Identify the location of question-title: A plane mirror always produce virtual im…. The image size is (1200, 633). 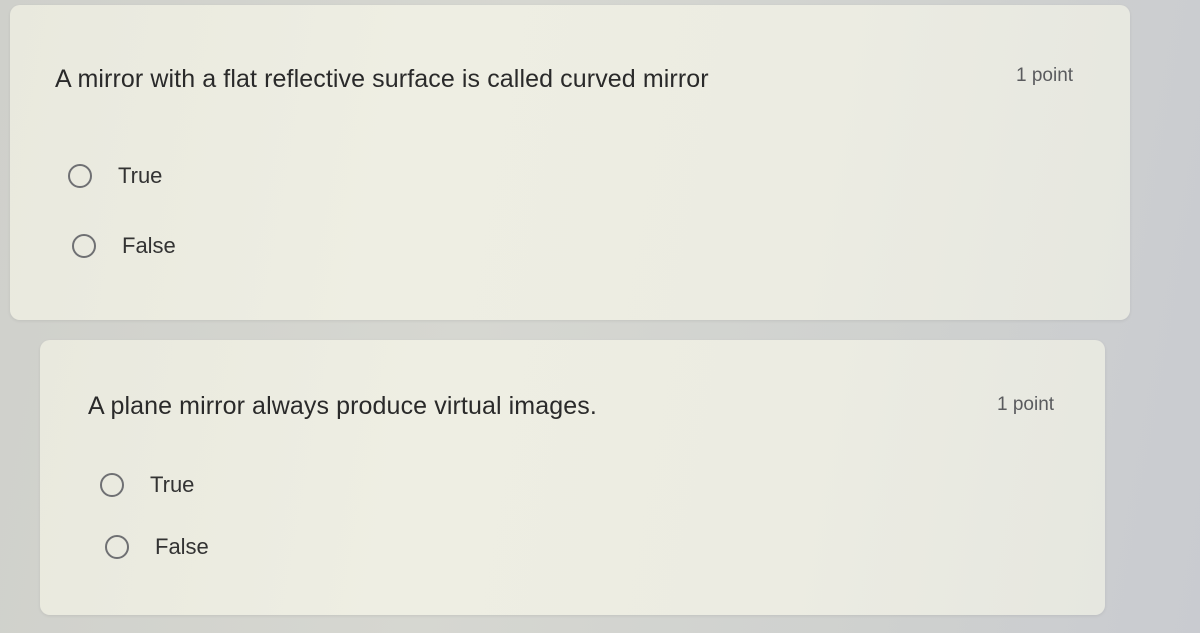
(342, 406).